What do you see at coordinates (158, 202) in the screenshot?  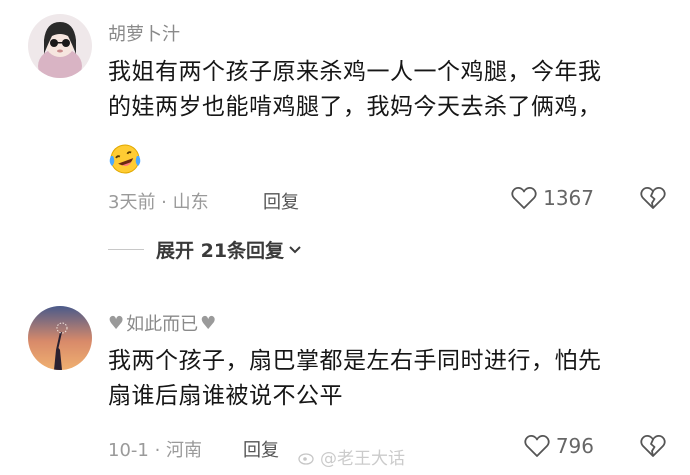 I see `comment-time-location: 3天前 · 山东` at bounding box center [158, 202].